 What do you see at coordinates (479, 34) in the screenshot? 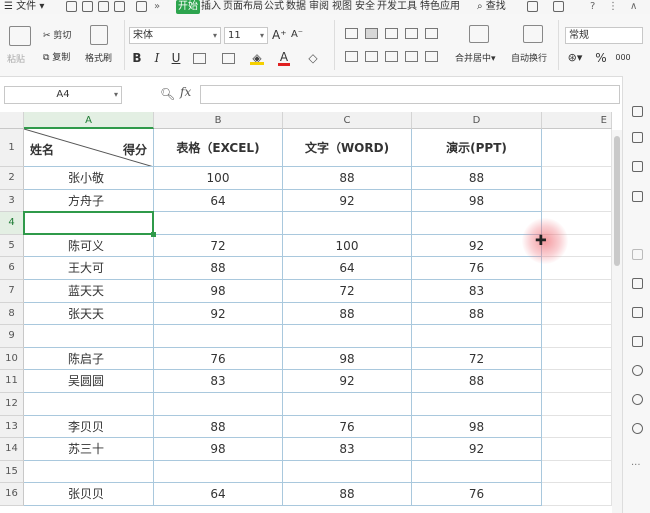
I see `merge-center-icon` at bounding box center [479, 34].